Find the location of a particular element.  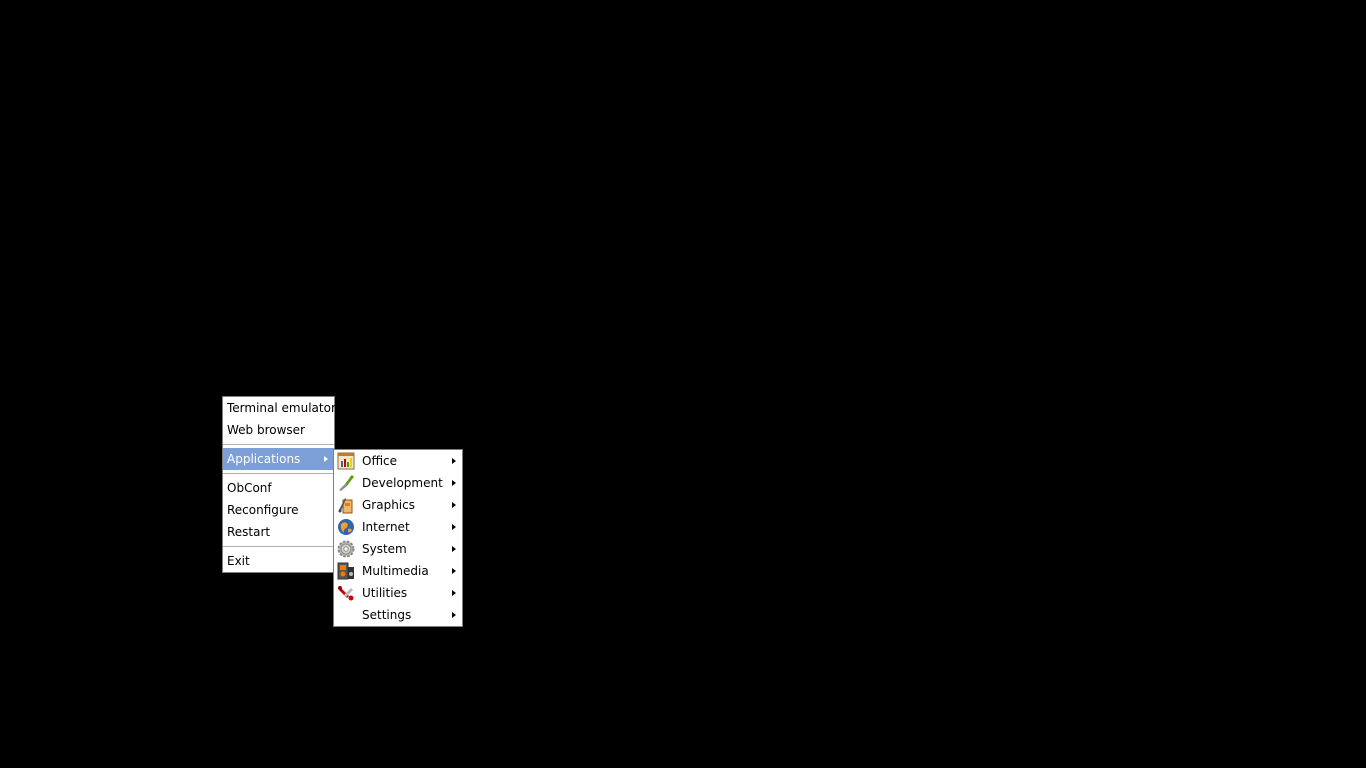

menu-item-label: ObConf is located at coordinates (249, 488).